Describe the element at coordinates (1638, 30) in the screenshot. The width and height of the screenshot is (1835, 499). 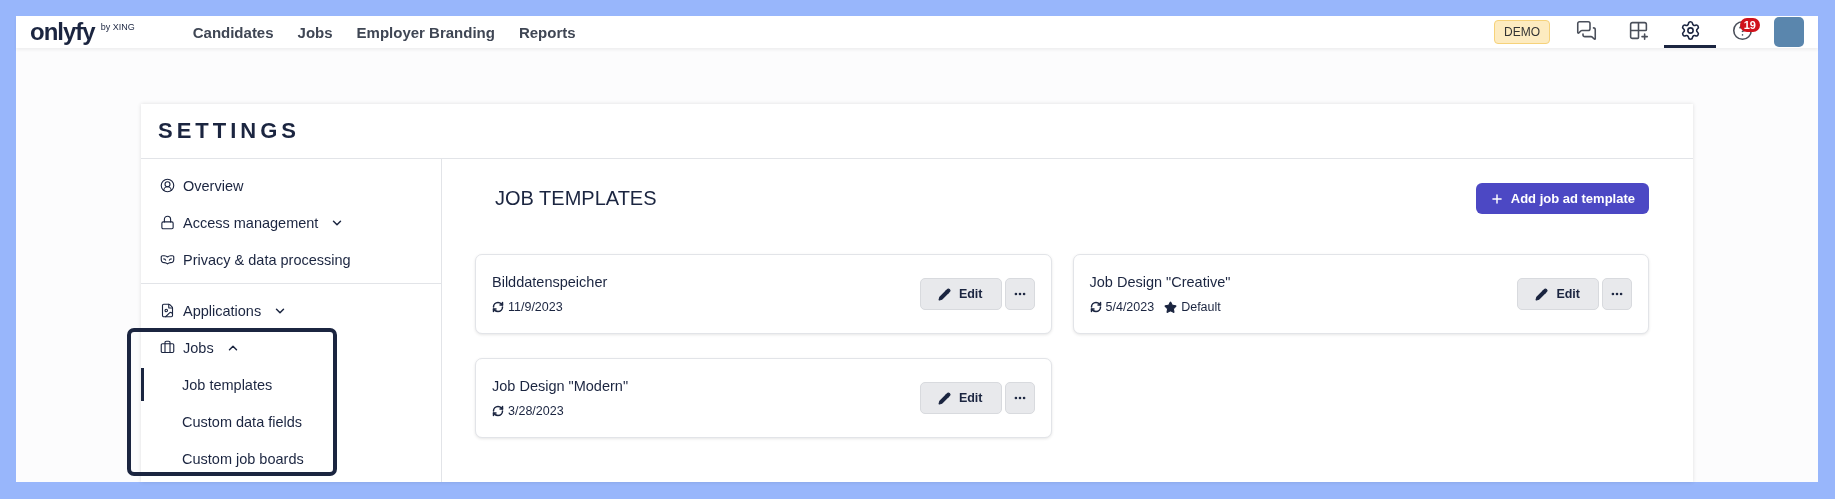
I see `apps-icon` at that location.